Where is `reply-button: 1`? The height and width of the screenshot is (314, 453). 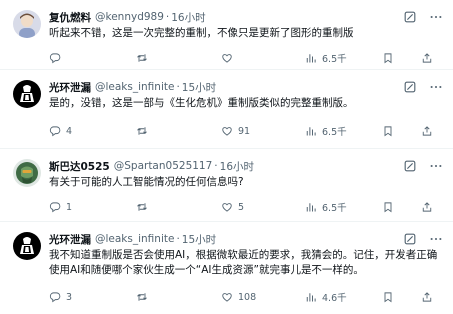 reply-button: 1 is located at coordinates (60, 207).